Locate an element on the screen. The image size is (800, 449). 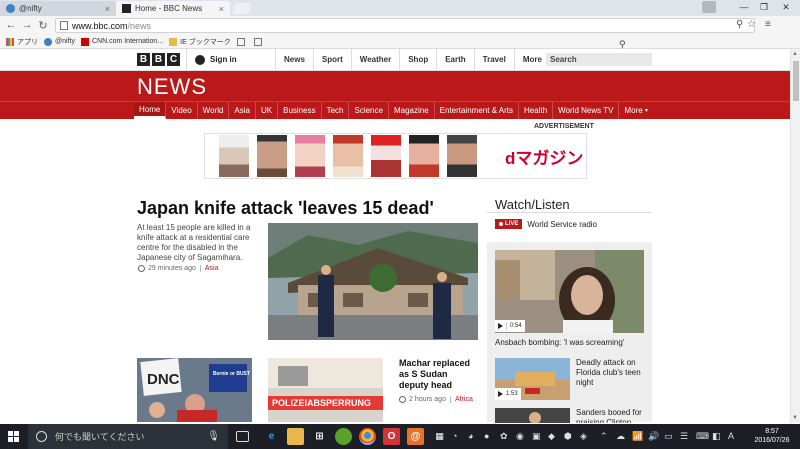
dnc-sign-text: DNC is located at coordinates (163, 379).